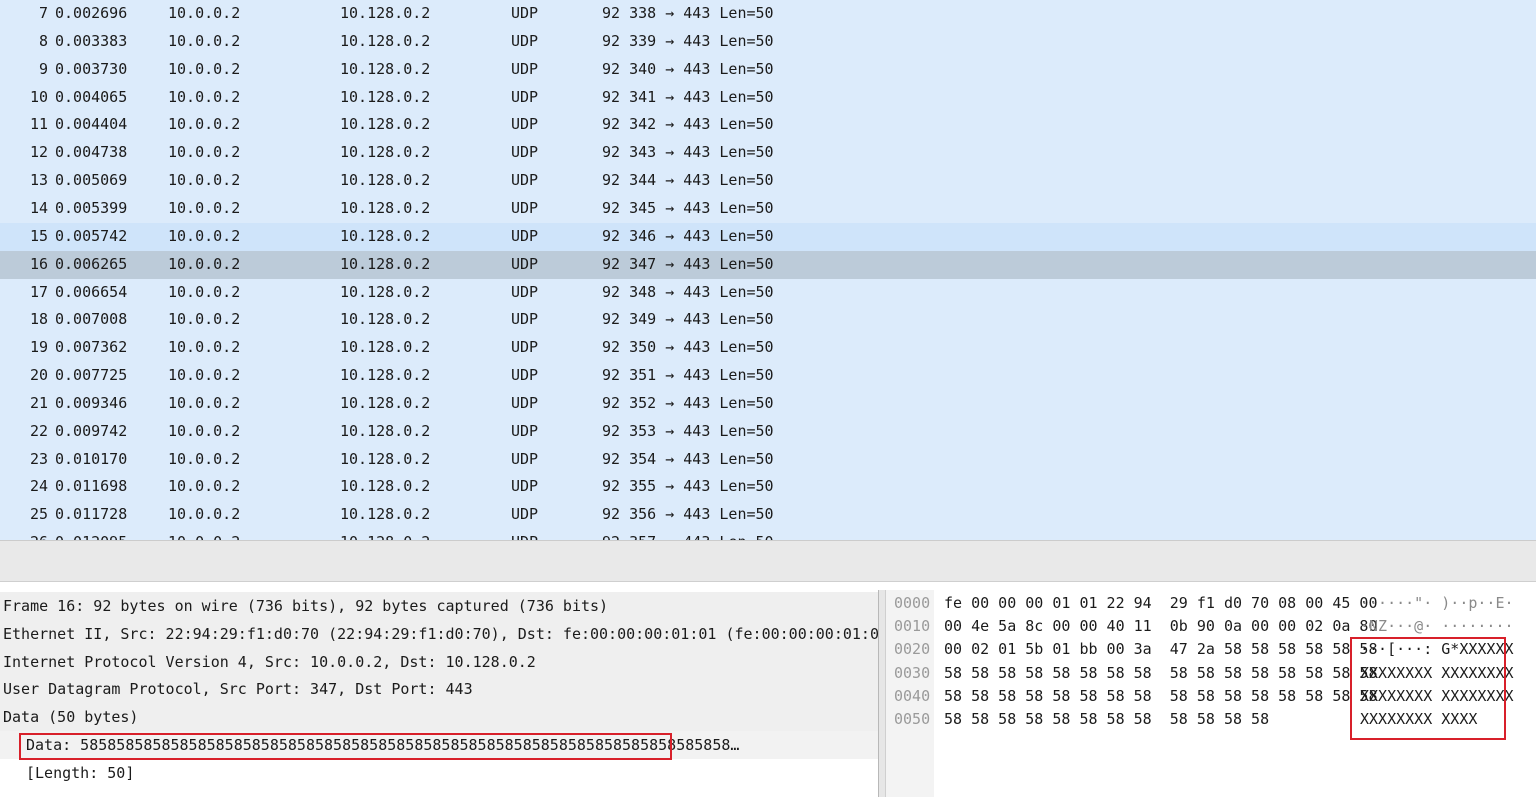 The height and width of the screenshot is (797, 1536). I want to click on packet-time: 0.012095, so click(91, 534).